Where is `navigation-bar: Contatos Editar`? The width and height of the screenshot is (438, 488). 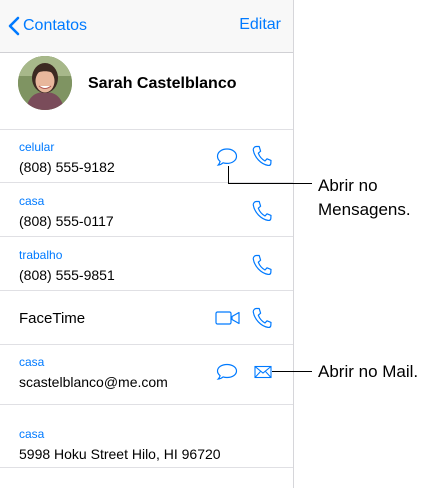
navigation-bar: Contatos Editar is located at coordinates (146, 26).